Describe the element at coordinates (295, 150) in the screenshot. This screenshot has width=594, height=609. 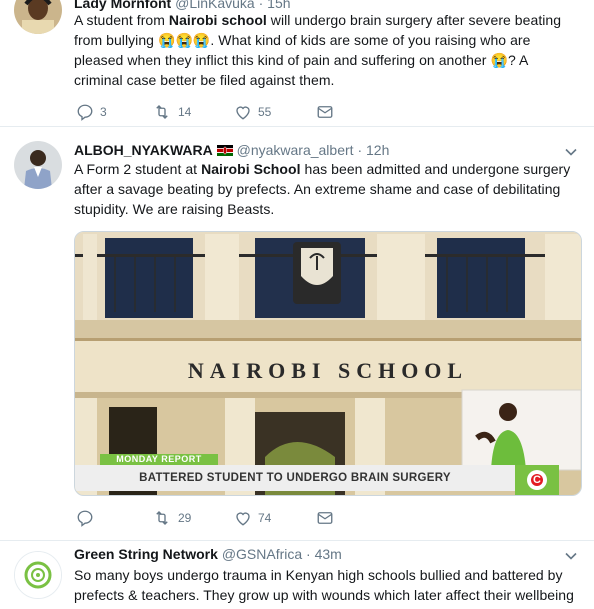
I see `author-handle: @nyakwara_albert` at that location.